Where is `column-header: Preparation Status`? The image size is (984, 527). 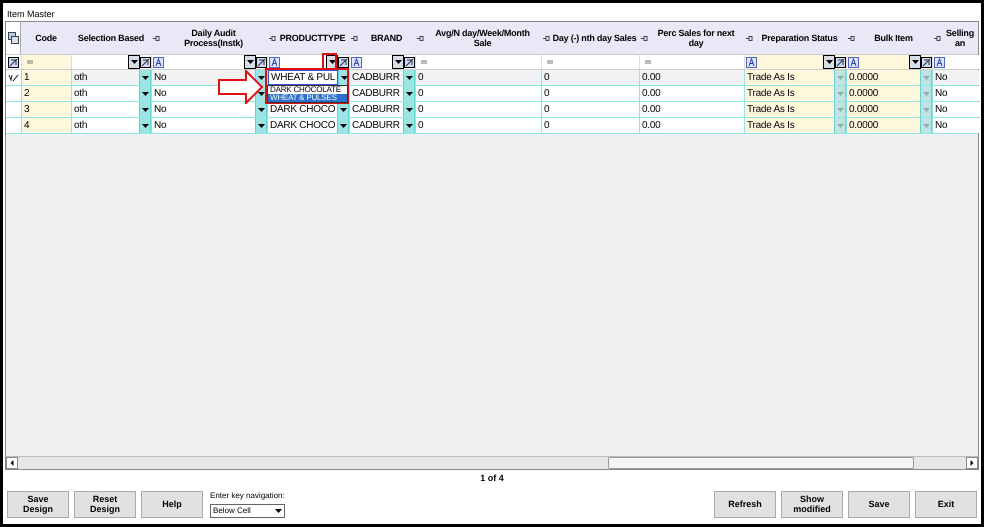 column-header: Preparation Status is located at coordinates (799, 38).